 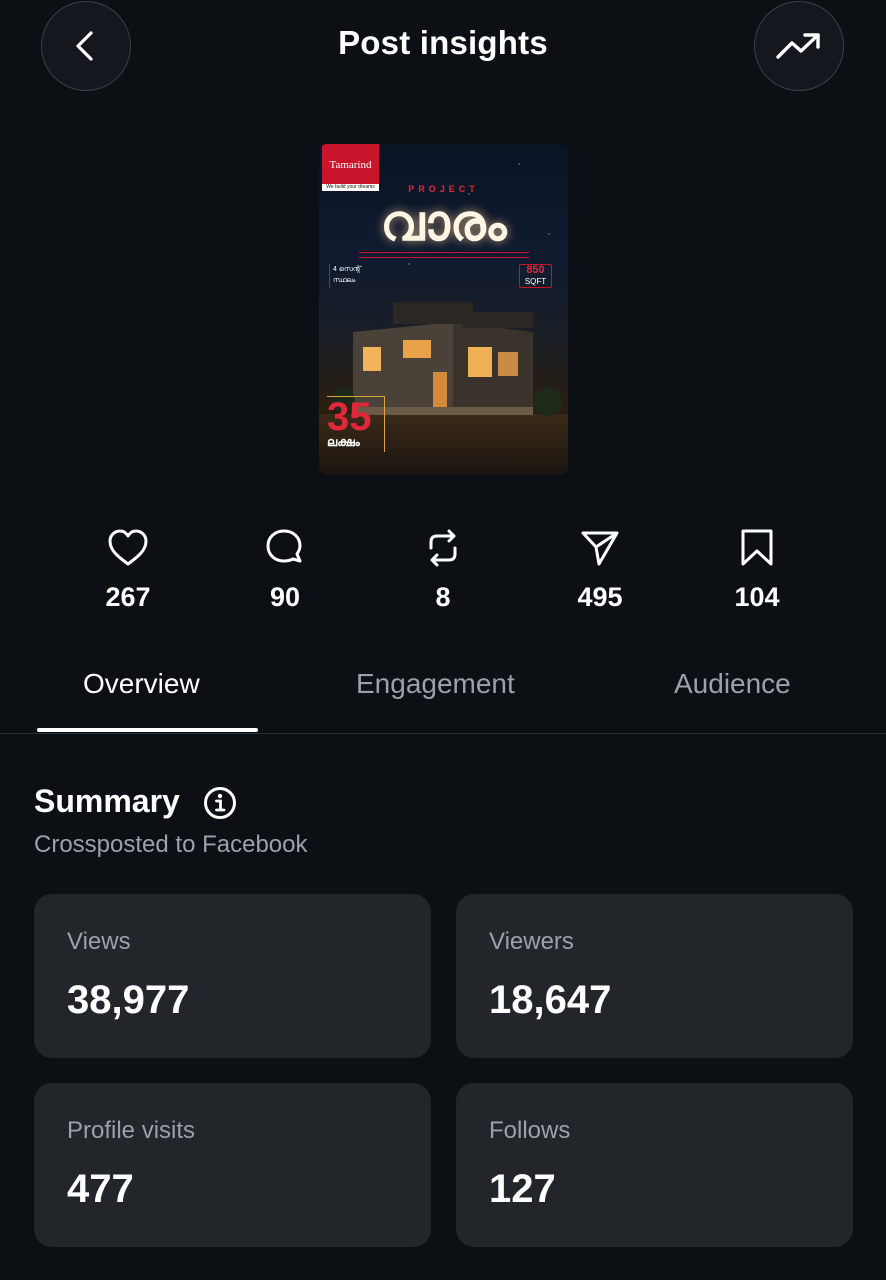 What do you see at coordinates (443, 548) in the screenshot?
I see `repost-icon` at bounding box center [443, 548].